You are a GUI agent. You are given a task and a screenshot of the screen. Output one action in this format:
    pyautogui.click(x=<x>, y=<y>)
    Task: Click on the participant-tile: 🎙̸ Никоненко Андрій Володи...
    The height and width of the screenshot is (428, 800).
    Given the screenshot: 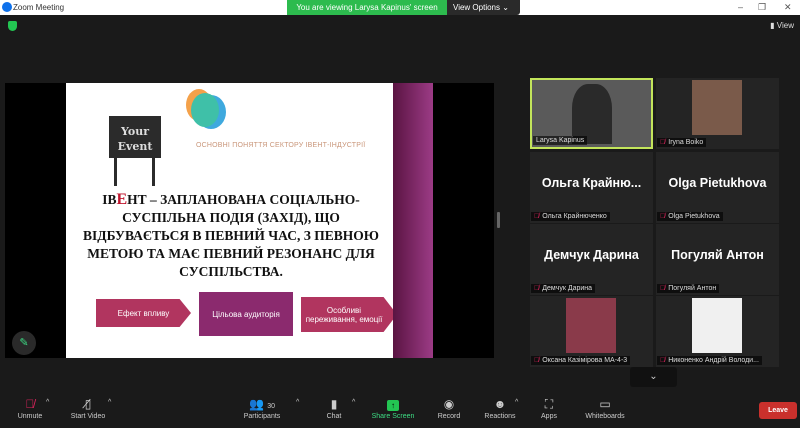 What is the action you would take?
    pyautogui.click(x=717, y=331)
    